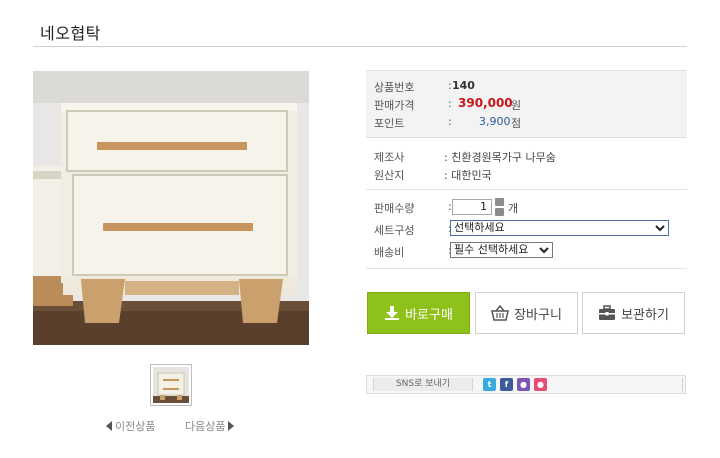 This screenshot has width=720, height=458. I want to click on basket-icon, so click(500, 313).